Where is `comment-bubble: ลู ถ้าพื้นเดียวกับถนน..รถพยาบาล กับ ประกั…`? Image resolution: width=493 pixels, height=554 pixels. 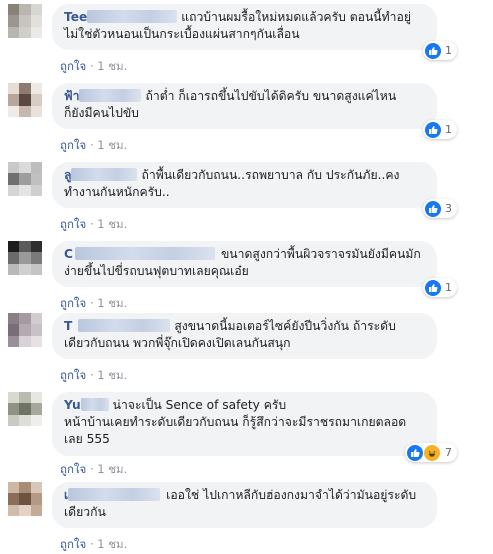
comment-bubble: ลู ถ้าพื้นเดียวกับถนน..รถพยาบาล กับ ประกั… is located at coordinates (254, 190).